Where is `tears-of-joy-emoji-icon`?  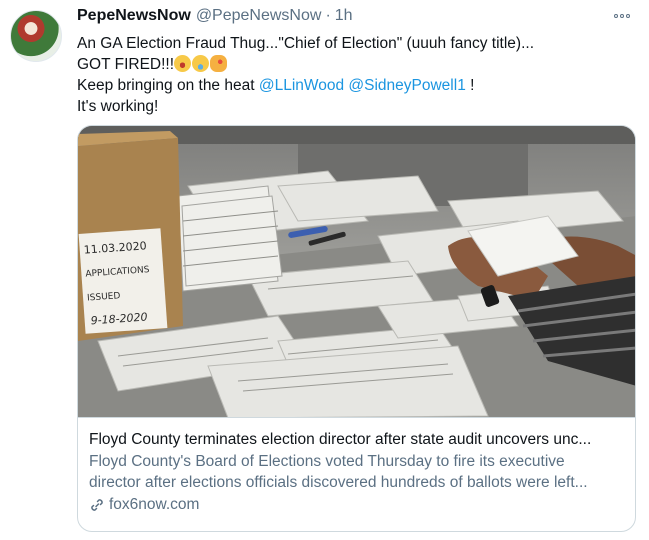 tears-of-joy-emoji-icon is located at coordinates (201, 63).